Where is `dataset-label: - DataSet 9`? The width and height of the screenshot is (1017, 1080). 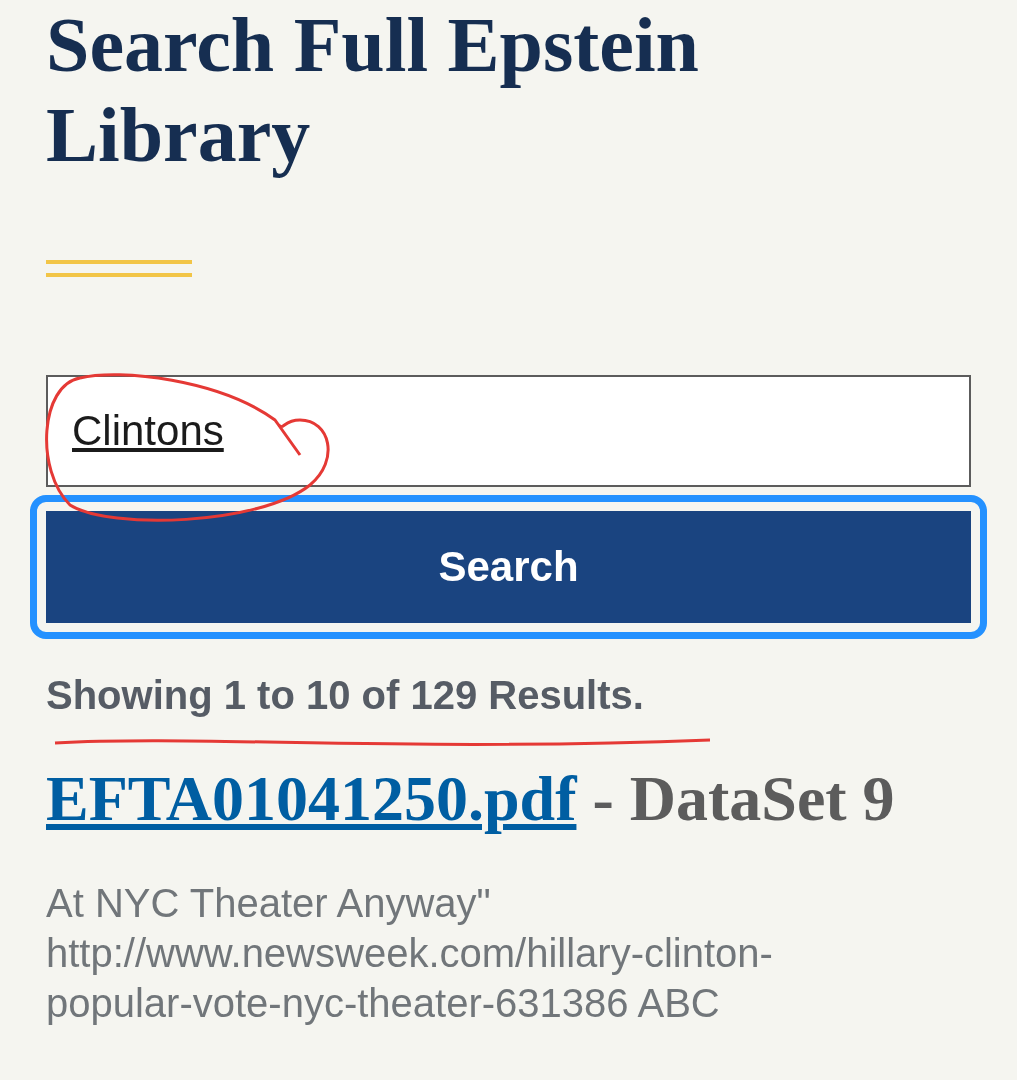 dataset-label: - DataSet 9 is located at coordinates (743, 799).